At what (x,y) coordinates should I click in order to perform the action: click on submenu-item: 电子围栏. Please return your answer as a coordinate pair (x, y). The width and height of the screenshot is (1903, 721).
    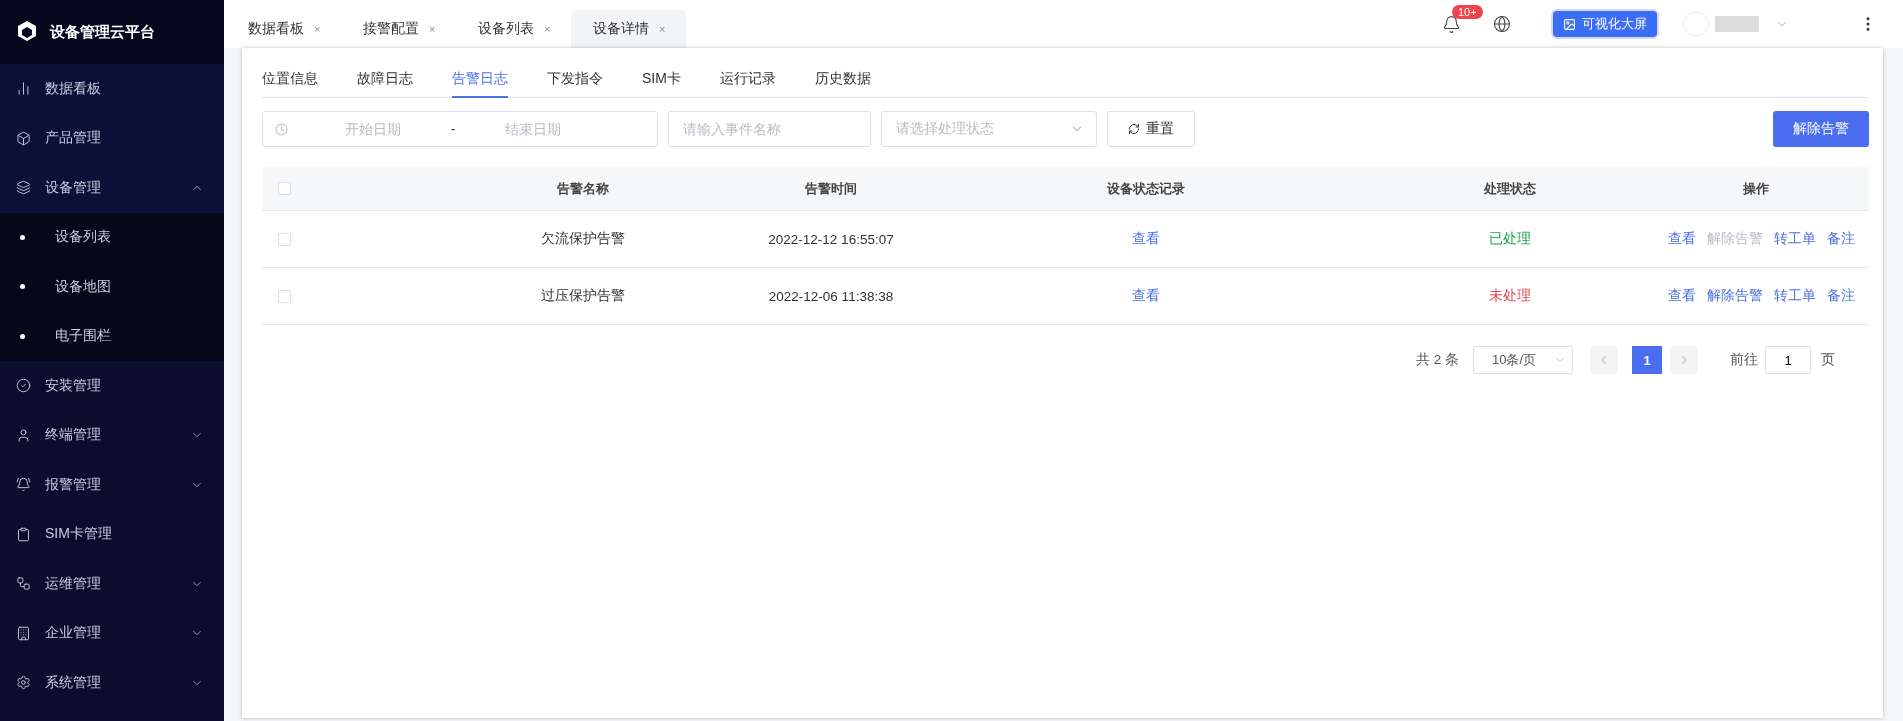
    Looking at the image, I should click on (112, 336).